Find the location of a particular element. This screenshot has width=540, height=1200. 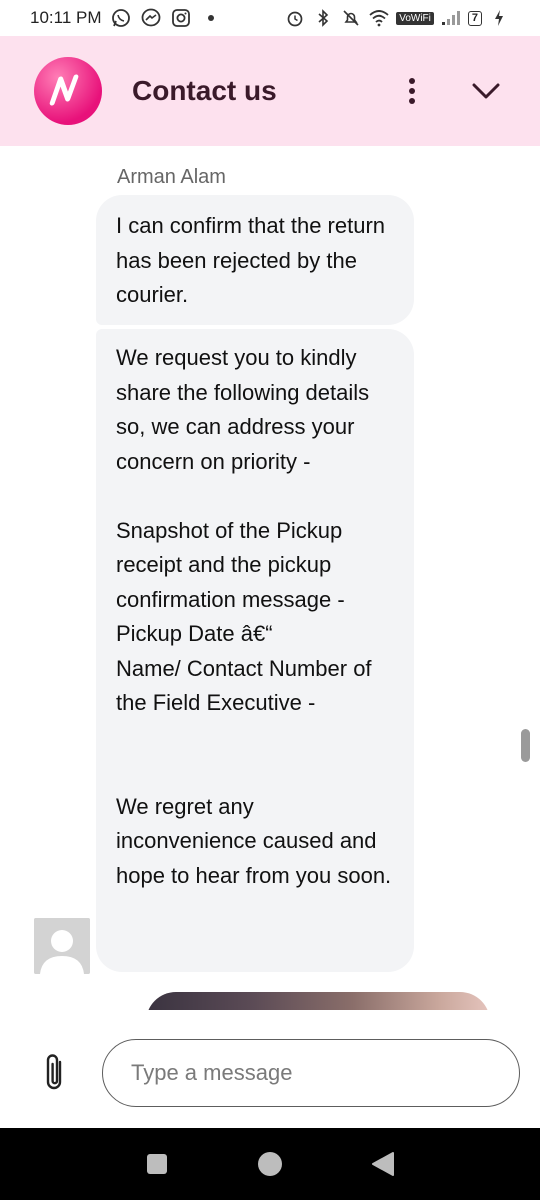

message-composer is located at coordinates (270, 1069).